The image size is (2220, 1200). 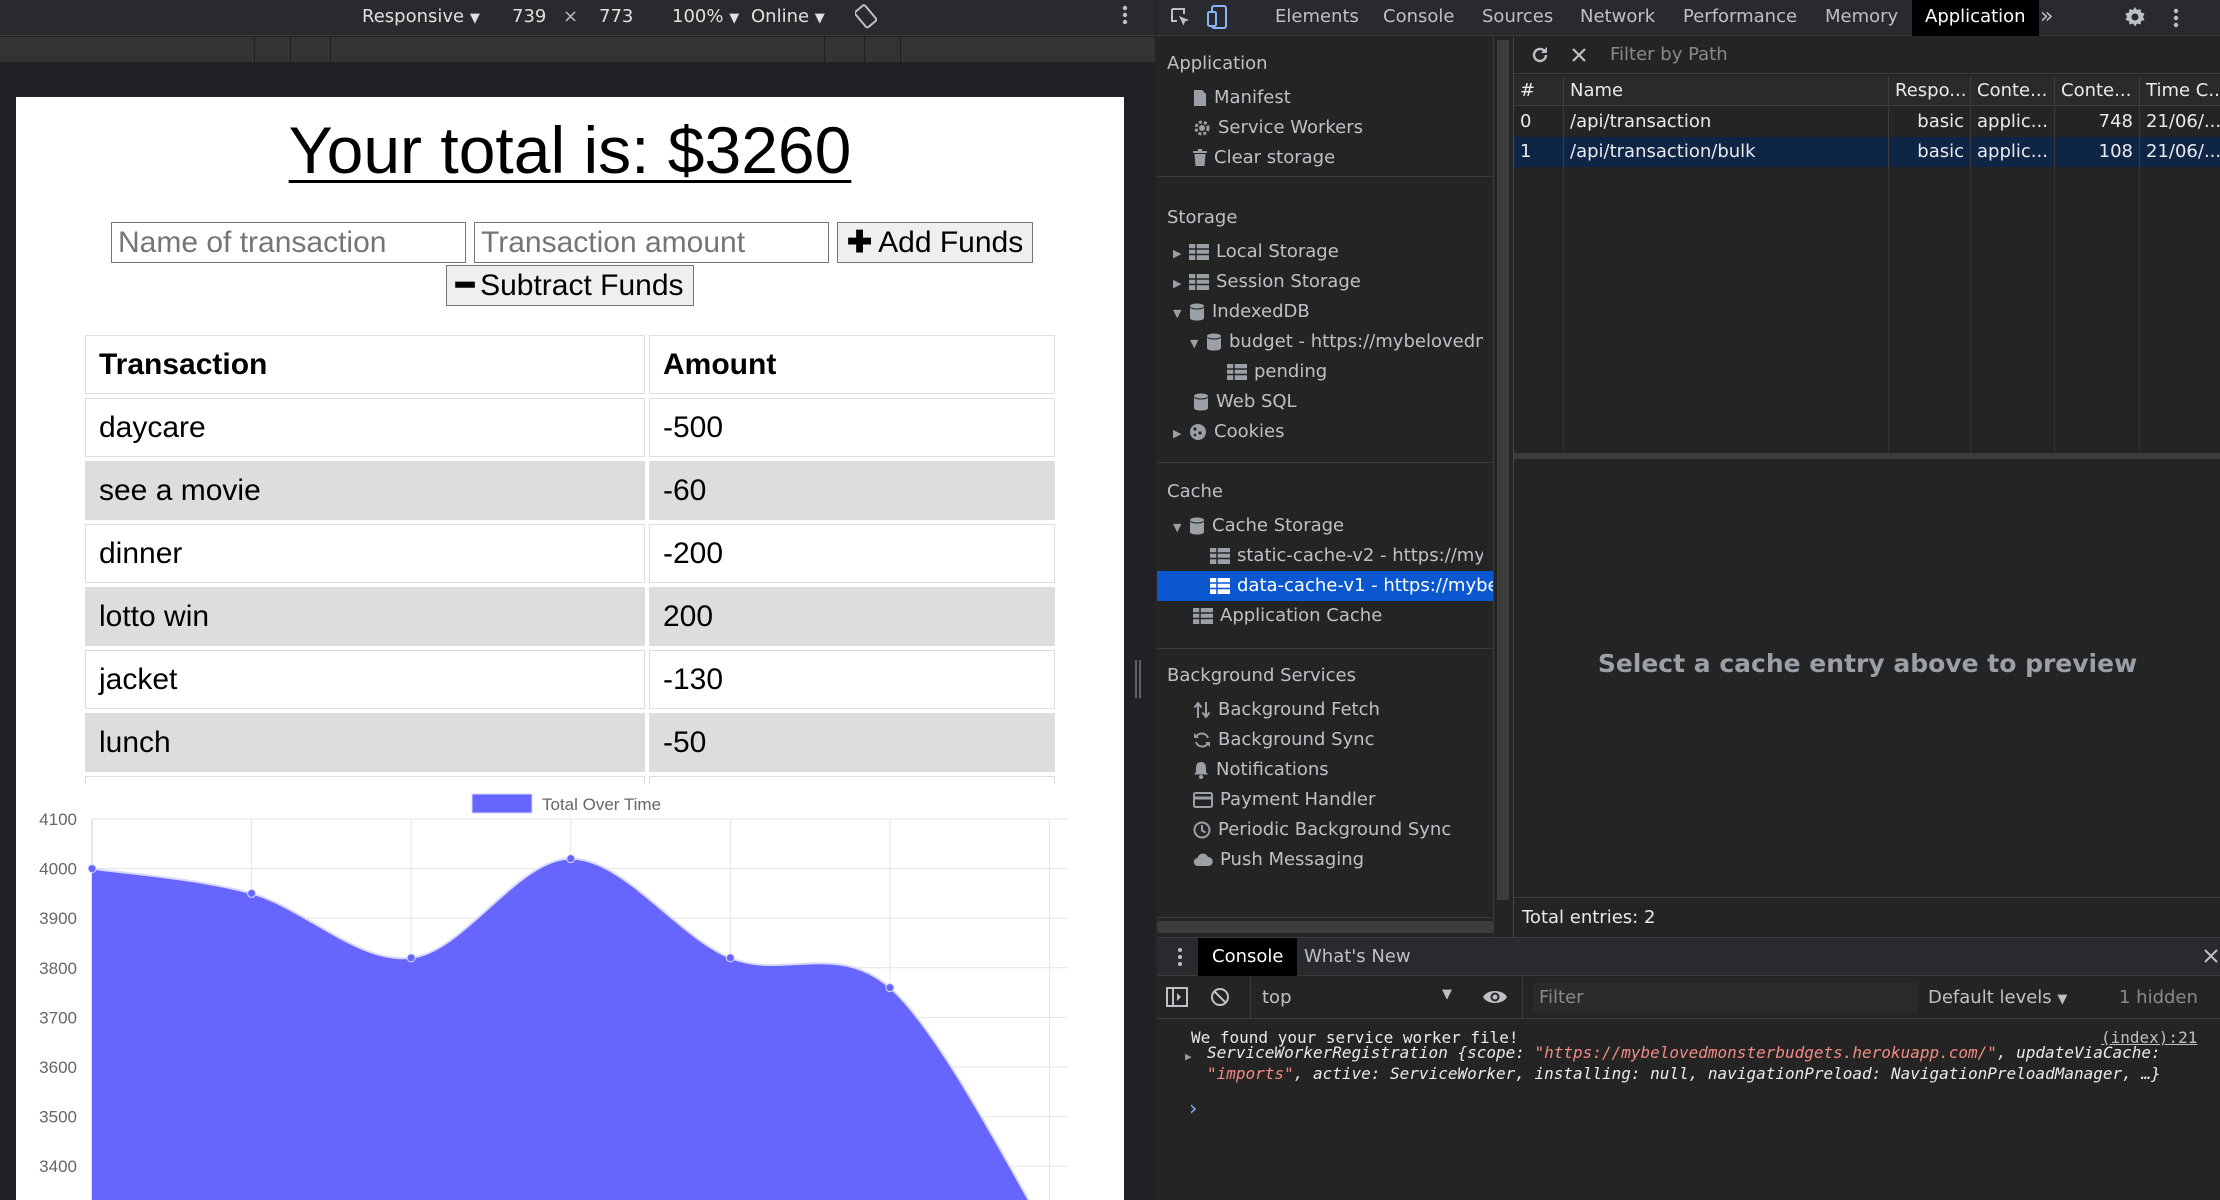 I want to click on add-funds-button: ✚ Add Funds, so click(x=935, y=242).